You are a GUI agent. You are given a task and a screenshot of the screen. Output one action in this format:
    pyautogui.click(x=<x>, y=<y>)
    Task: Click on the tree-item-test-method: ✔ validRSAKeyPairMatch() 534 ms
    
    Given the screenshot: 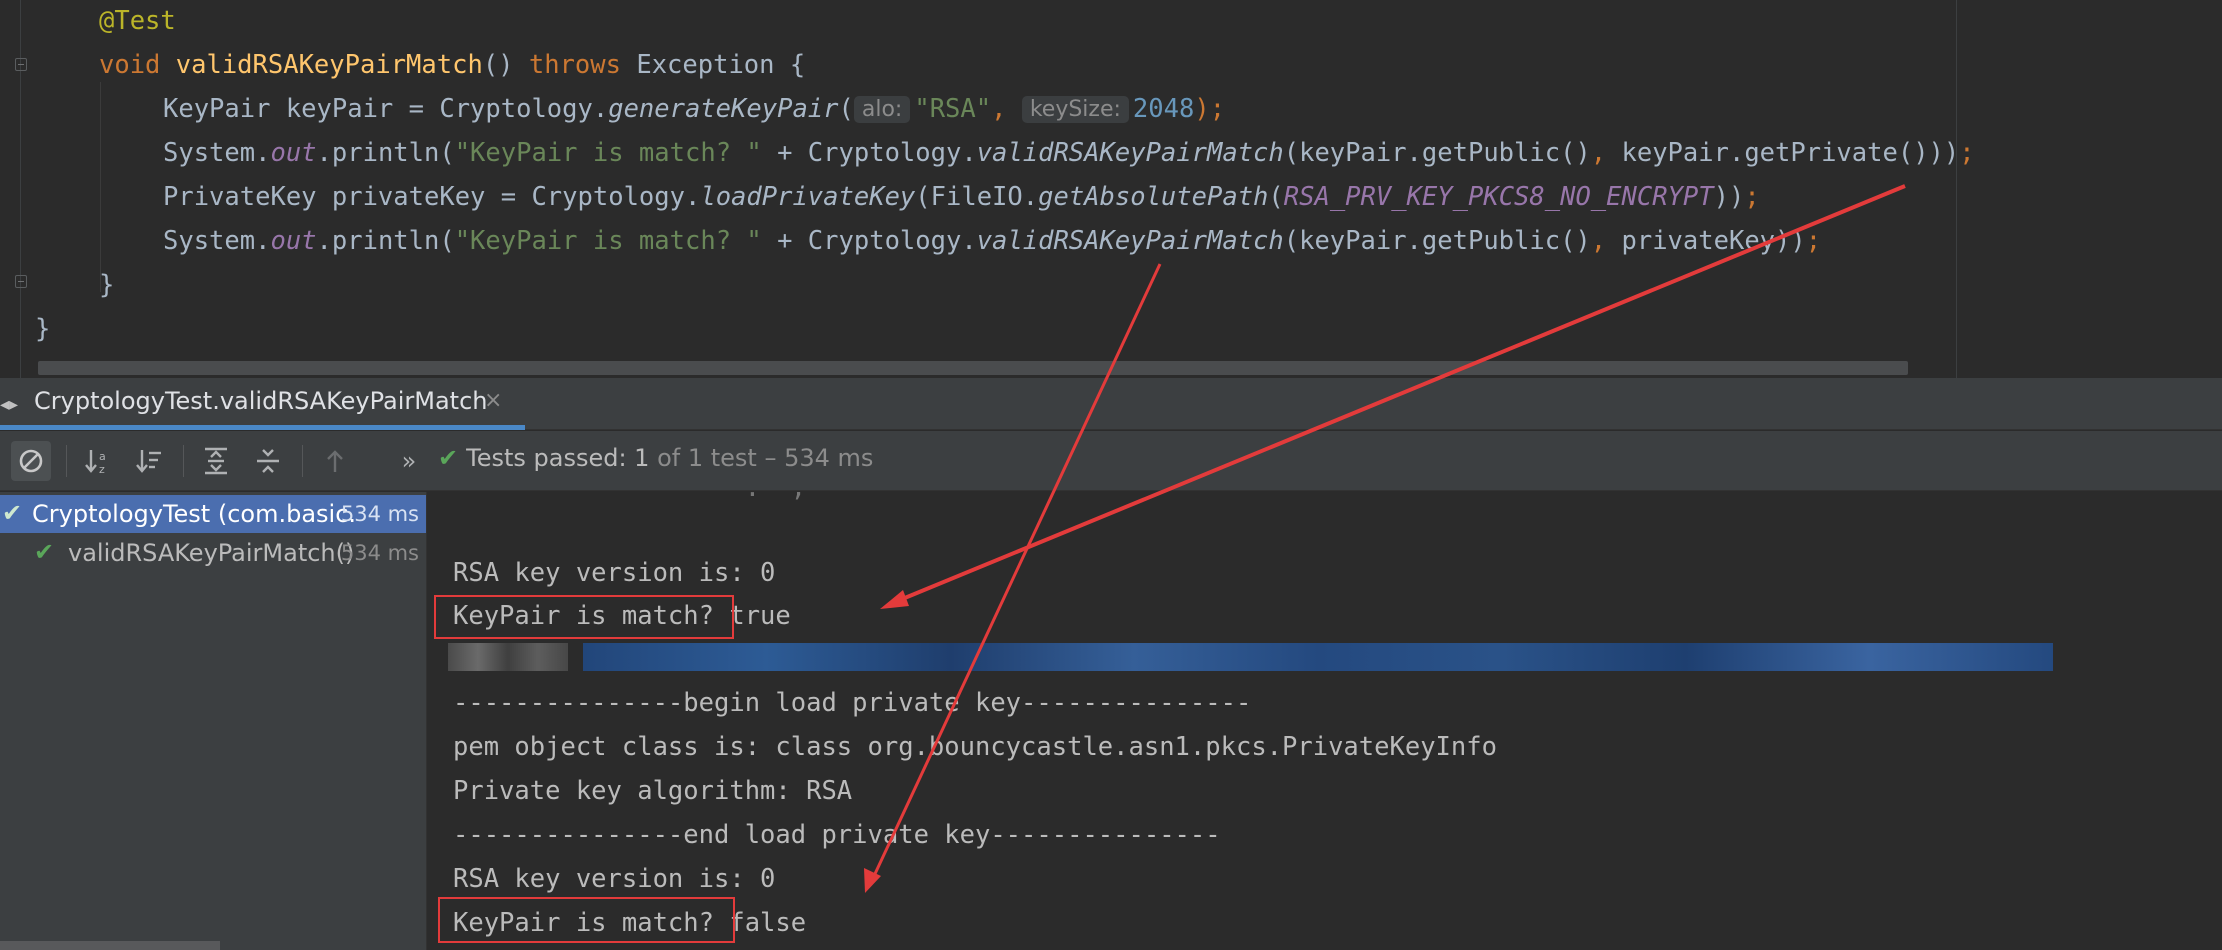 What is the action you would take?
    pyautogui.click(x=213, y=553)
    